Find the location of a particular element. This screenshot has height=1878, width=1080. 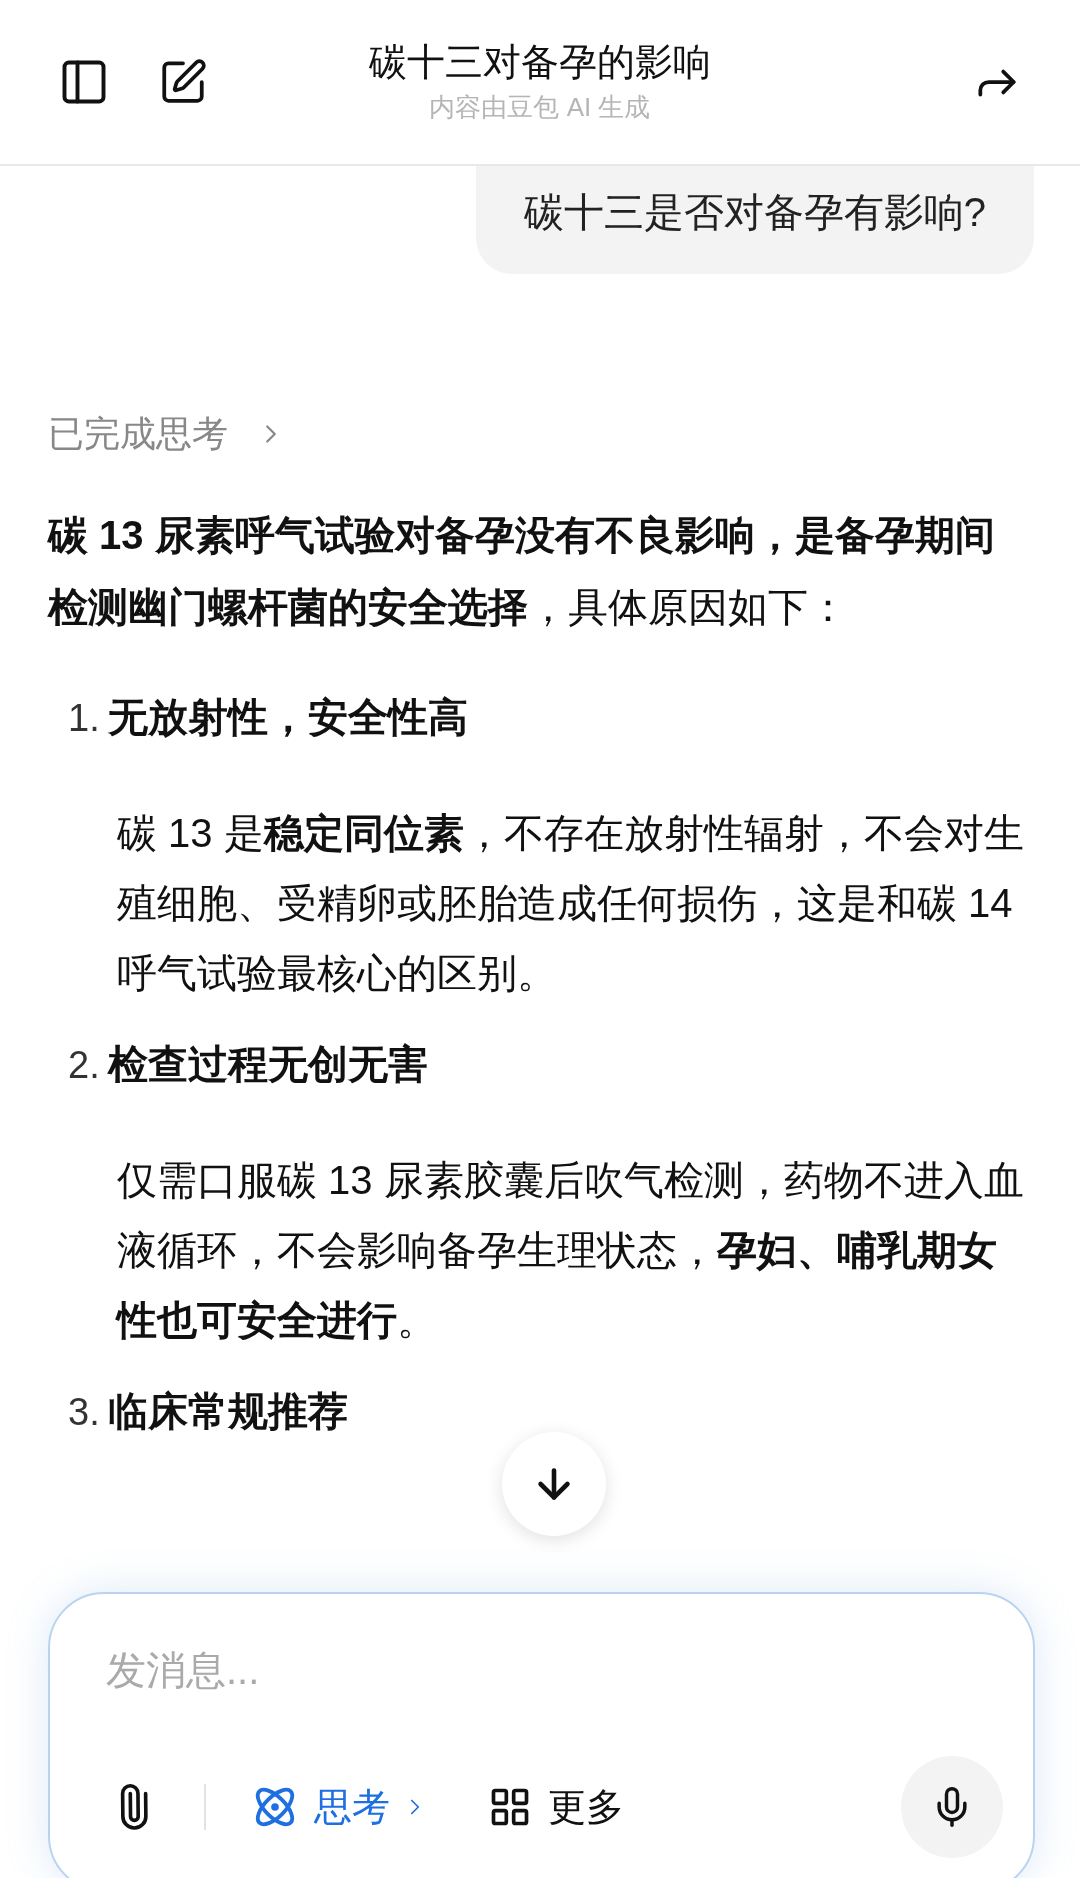

user-message-bubble: 碳十三是否对备孕有影响? is located at coordinates (754, 219).